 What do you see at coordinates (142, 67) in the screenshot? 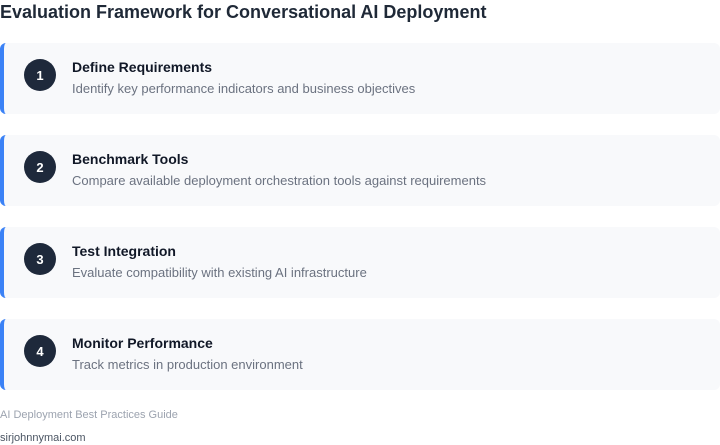
I see `step-title: Define Requirements` at bounding box center [142, 67].